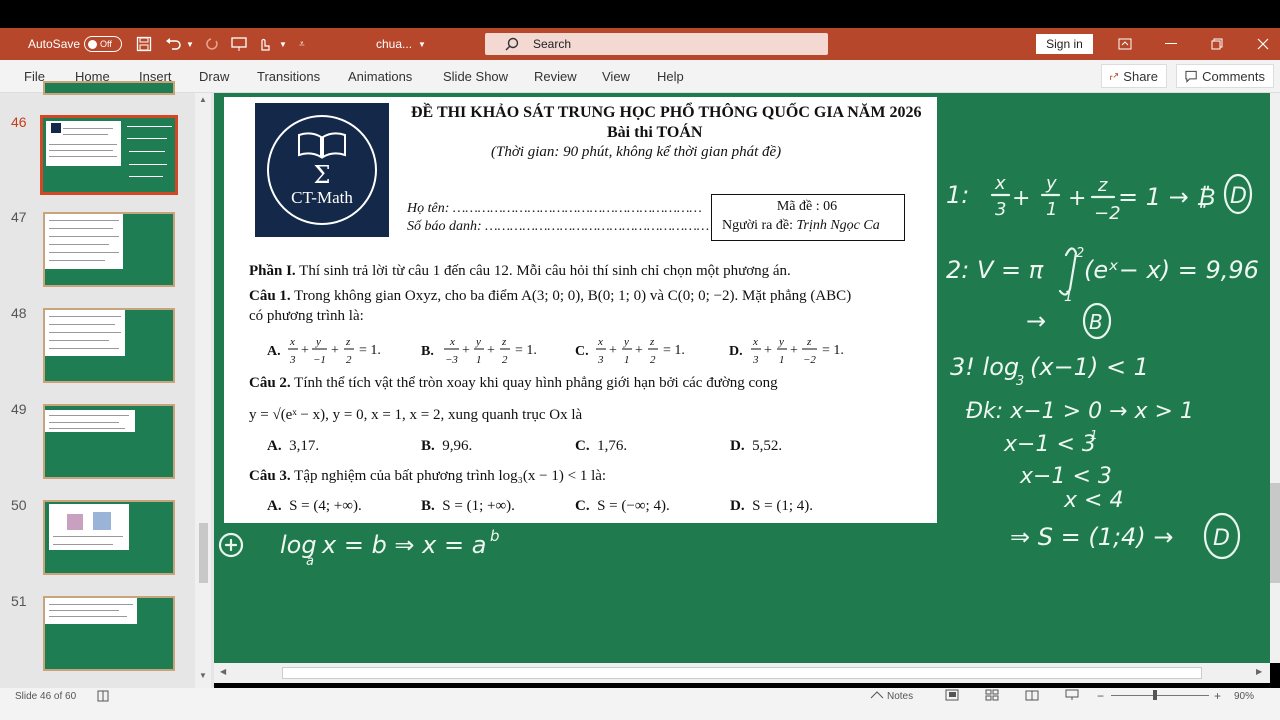 This screenshot has width=1280, height=720. I want to click on svg-text: x−1 < 3, so click(1049, 444).